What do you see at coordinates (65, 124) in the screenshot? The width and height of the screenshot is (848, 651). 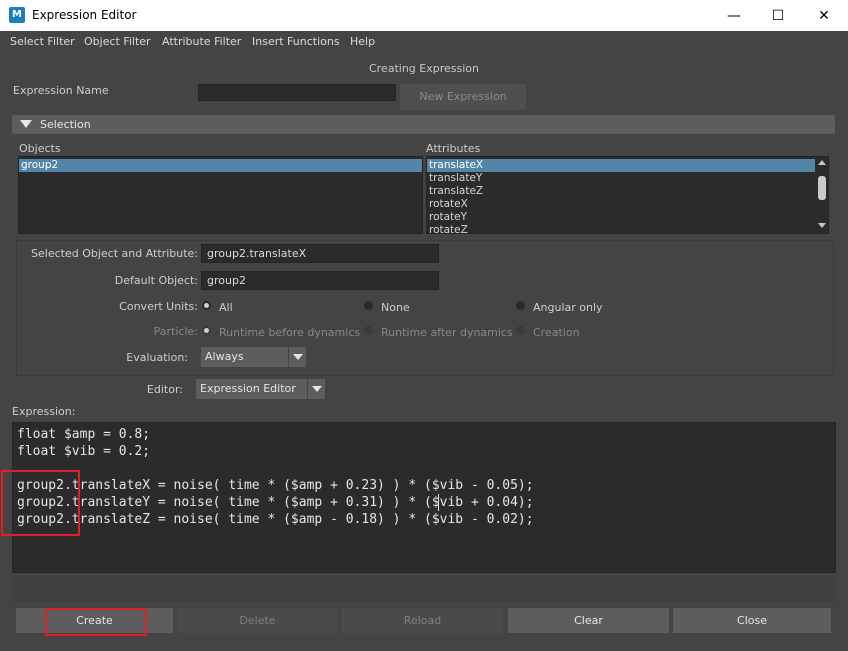 I see `selection-header-label: Selection` at bounding box center [65, 124].